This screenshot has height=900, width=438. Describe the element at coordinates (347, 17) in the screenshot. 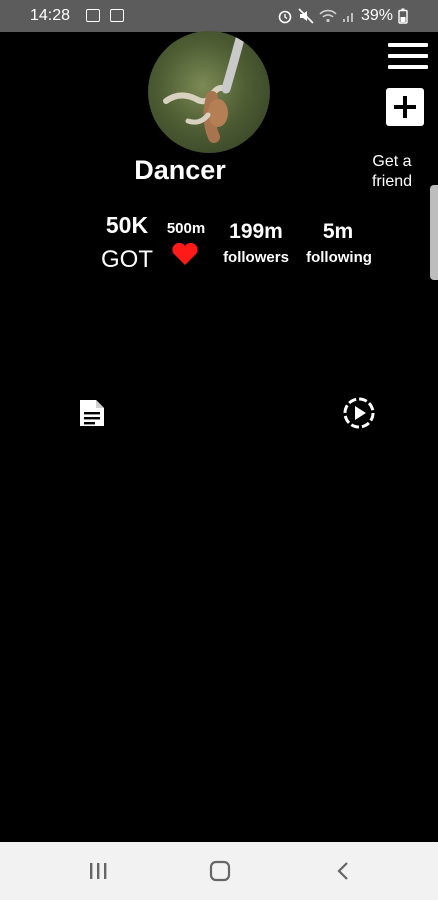

I see `signal-icon` at that location.